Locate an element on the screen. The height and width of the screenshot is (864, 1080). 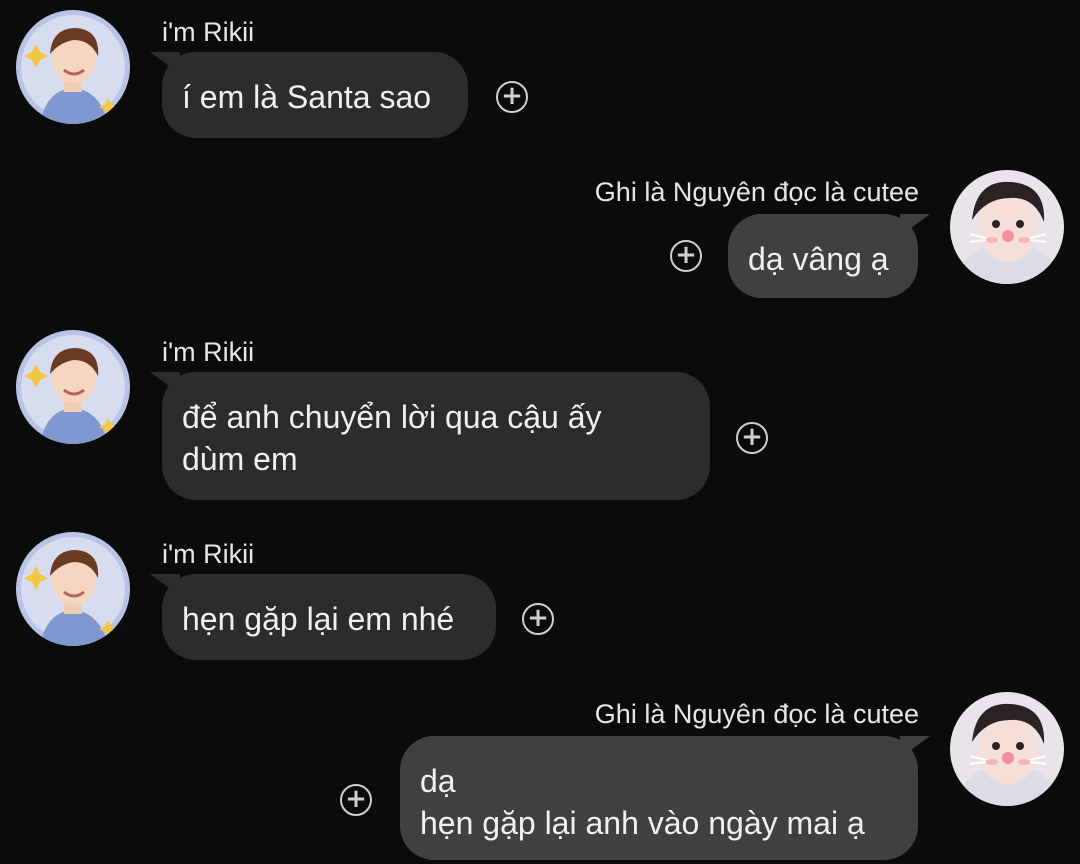
message-bubble: dạ vâng ạ is located at coordinates (823, 256).